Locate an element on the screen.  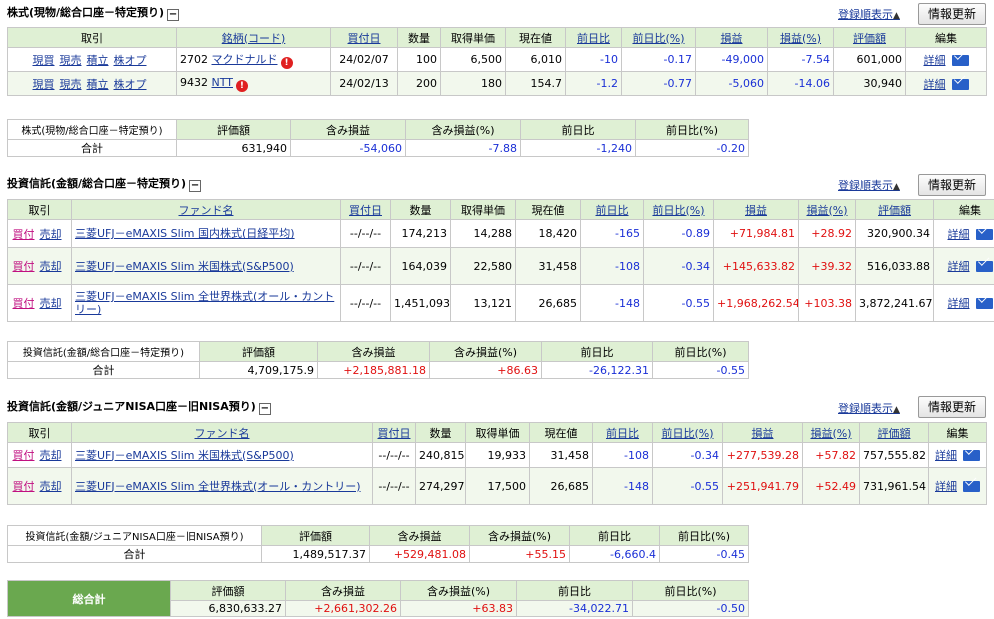
buy-date: 24/02/13 is located at coordinates (364, 83).